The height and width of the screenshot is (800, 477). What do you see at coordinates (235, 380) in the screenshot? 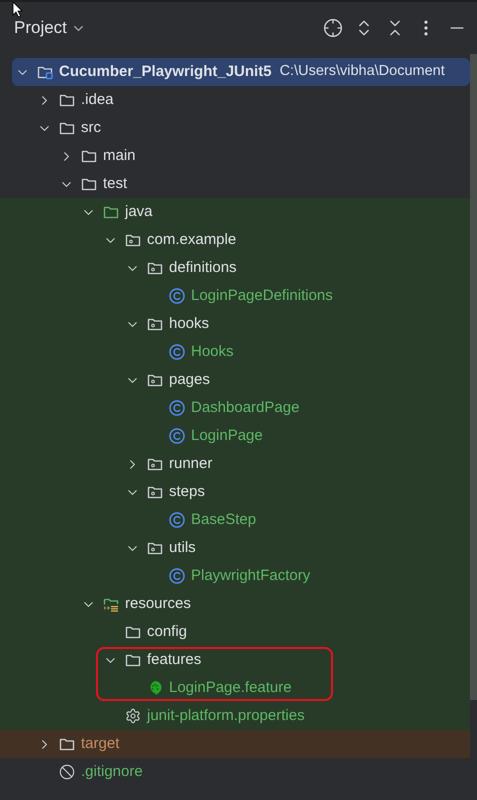
I see `tree-row: pages` at bounding box center [235, 380].